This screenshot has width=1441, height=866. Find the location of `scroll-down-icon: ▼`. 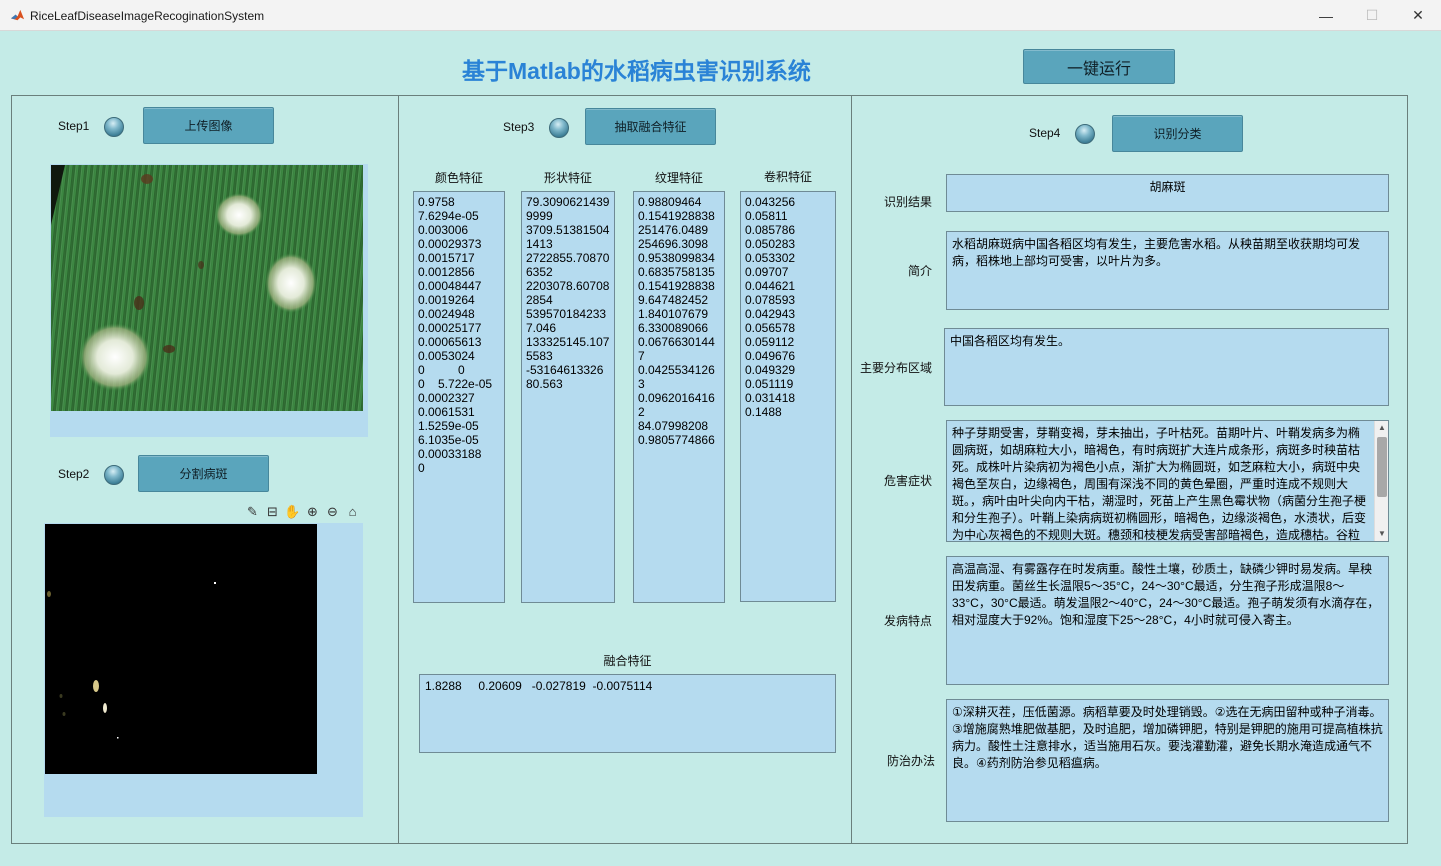

scroll-down-icon: ▼ is located at coordinates (1381, 534).